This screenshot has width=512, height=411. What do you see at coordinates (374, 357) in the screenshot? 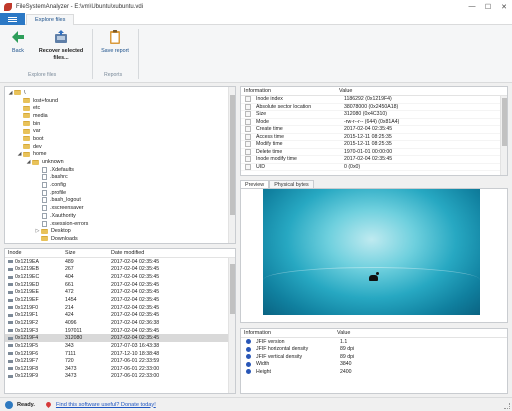
I see `image-info-row: JFIF vertical density 89 dpi` at bounding box center [374, 357].